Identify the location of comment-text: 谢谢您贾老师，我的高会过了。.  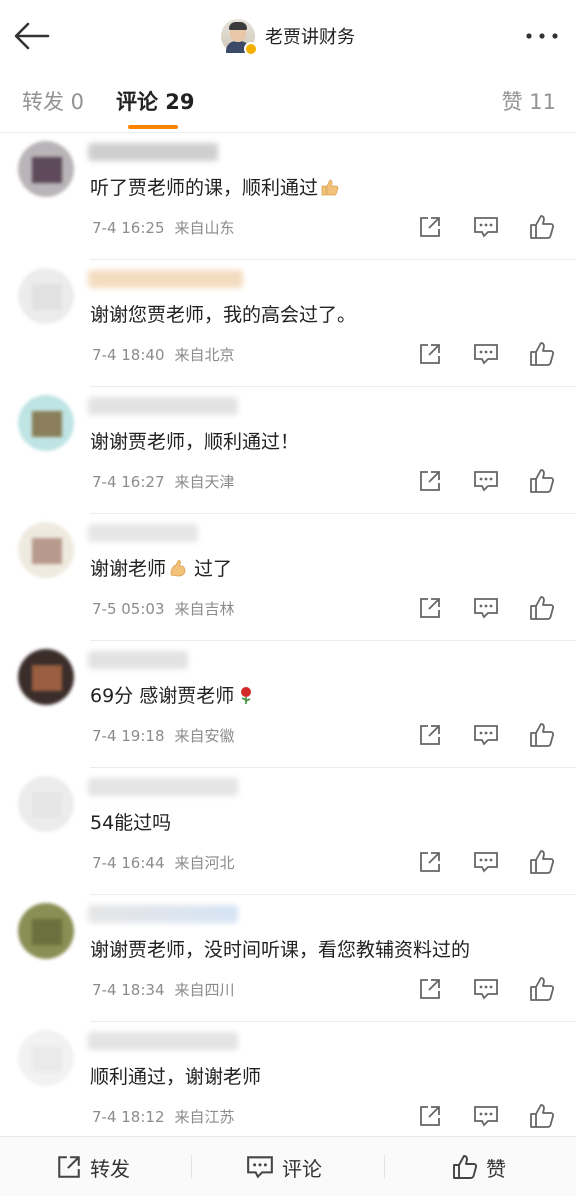
(223, 315).